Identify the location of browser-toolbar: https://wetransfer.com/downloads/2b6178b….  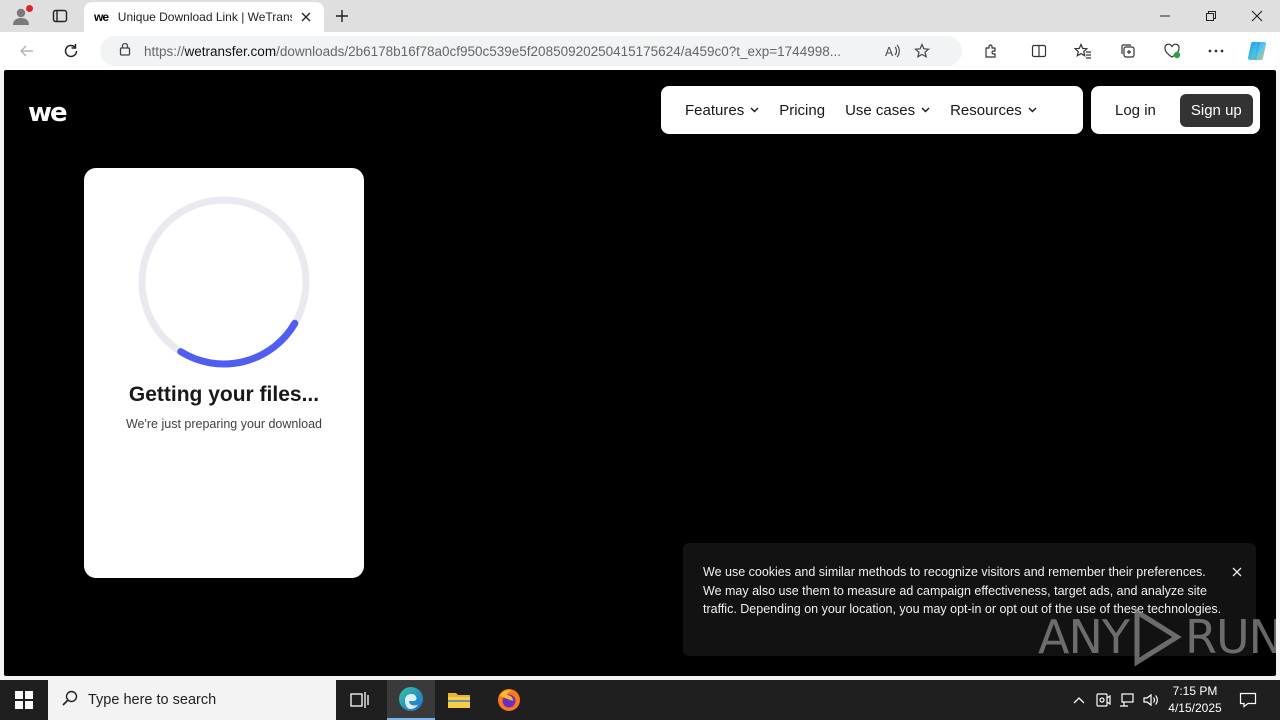
(640, 51).